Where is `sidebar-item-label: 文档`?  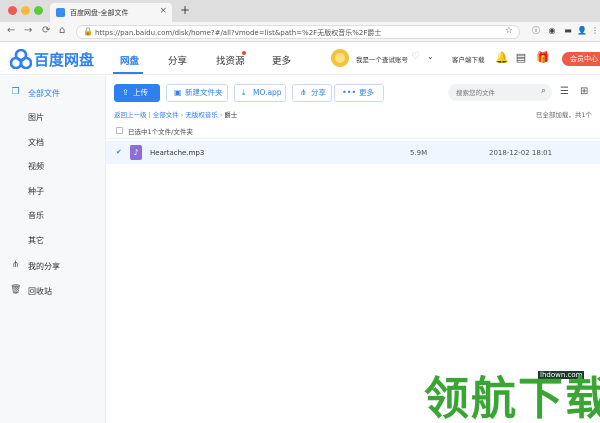 sidebar-item-label: 文档 is located at coordinates (36, 142).